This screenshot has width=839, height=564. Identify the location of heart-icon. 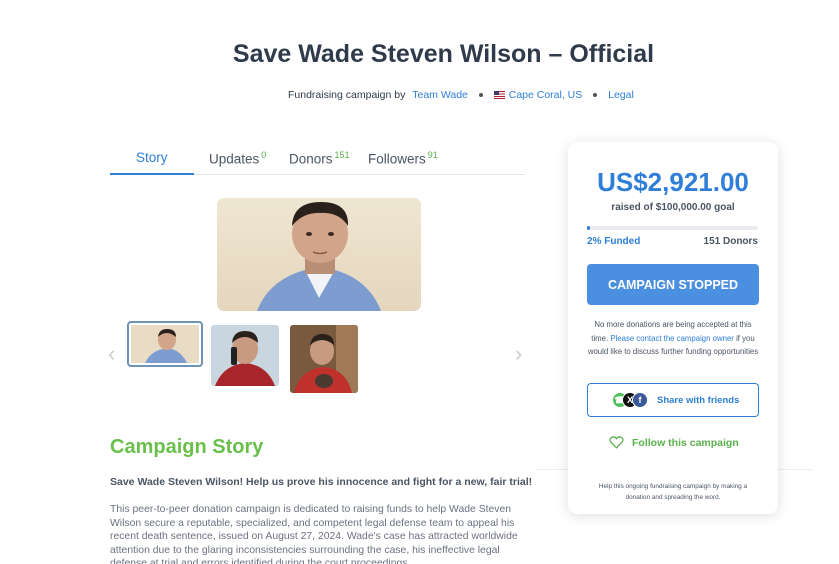
(616, 442).